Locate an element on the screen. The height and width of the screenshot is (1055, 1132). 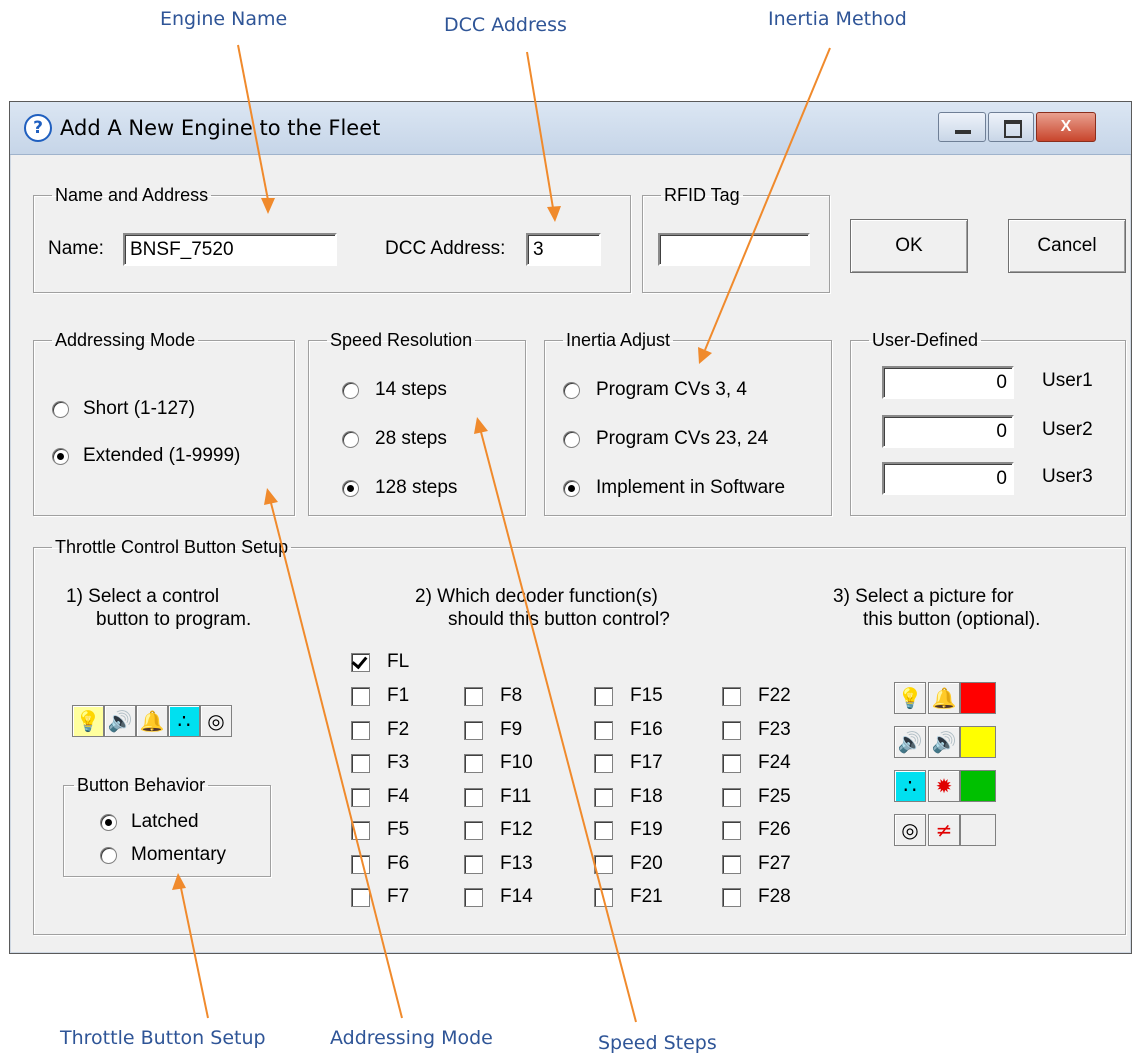
function-f19-checkbox is located at coordinates (603, 830).